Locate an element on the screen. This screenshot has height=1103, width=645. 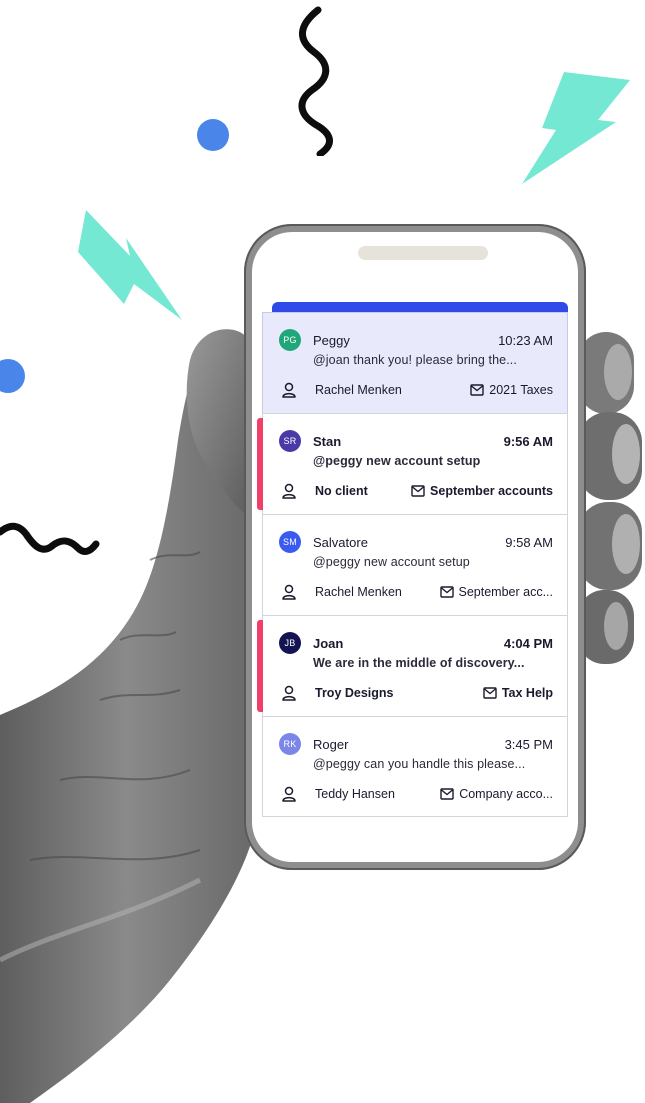
client-name: No client is located at coordinates (341, 491).